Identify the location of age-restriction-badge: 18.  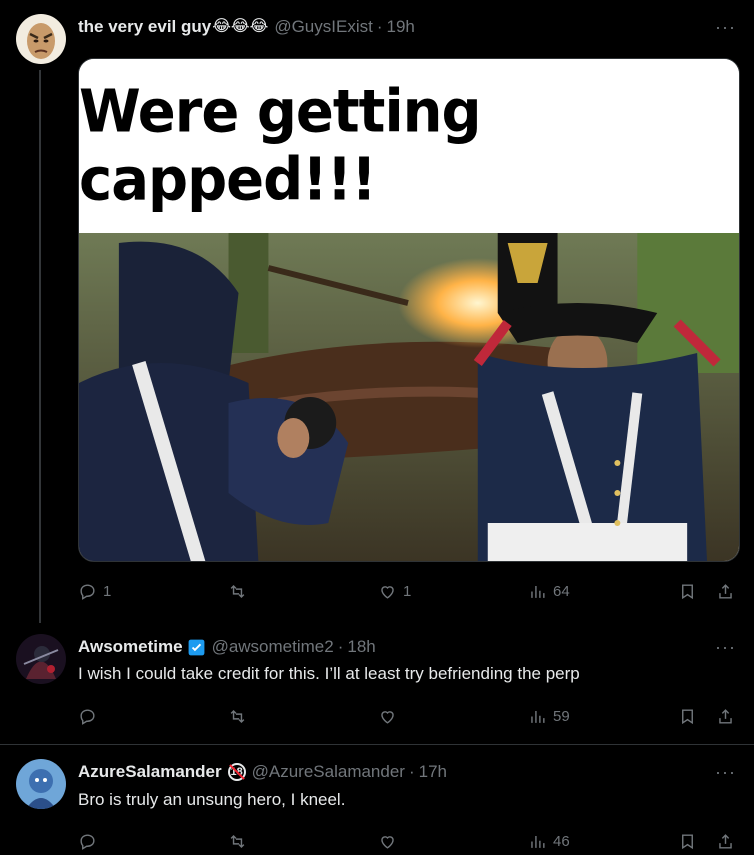
(236, 772).